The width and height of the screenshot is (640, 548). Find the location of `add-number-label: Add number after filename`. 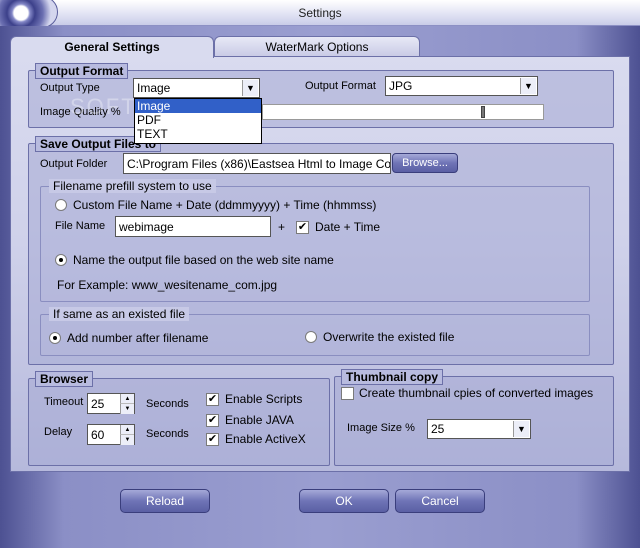

add-number-label: Add number after filename is located at coordinates (138, 338).